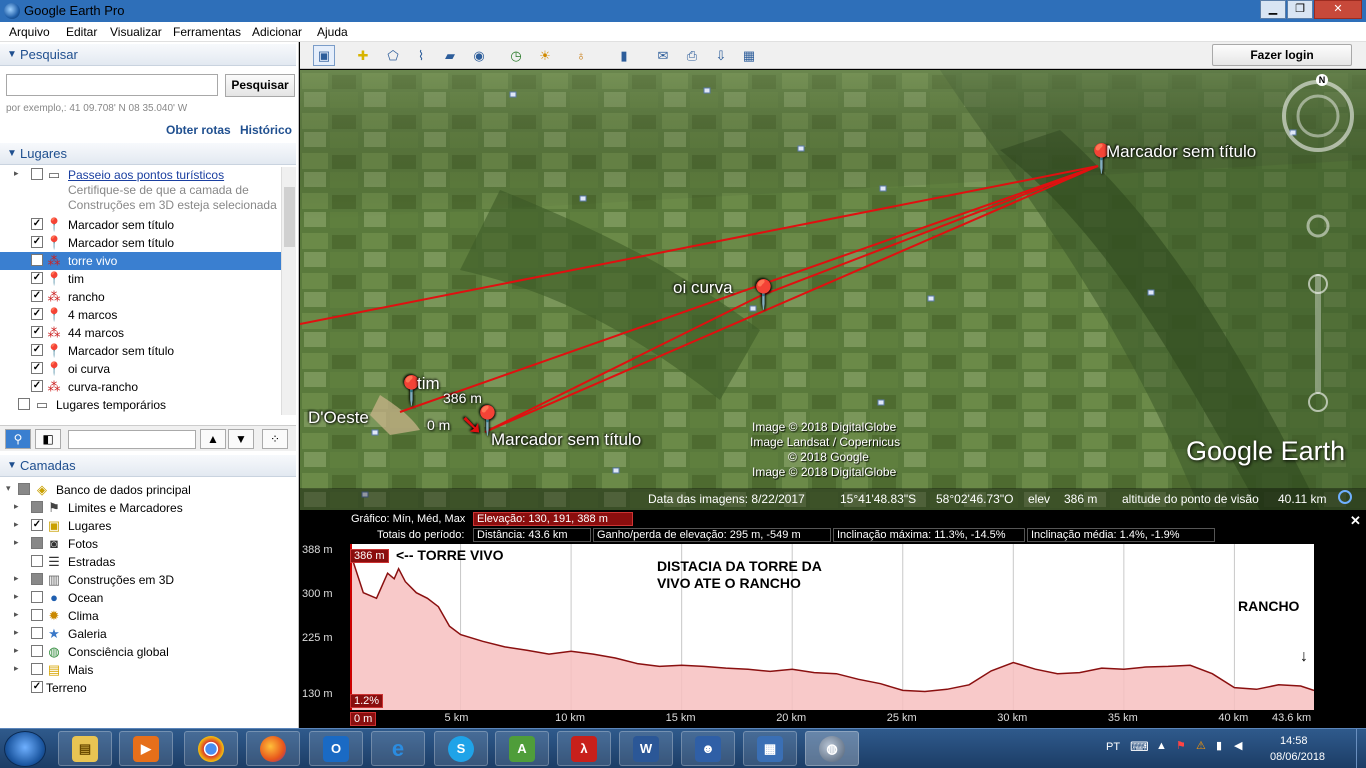 This screenshot has width=1366, height=768. What do you see at coordinates (692, 55) in the screenshot?
I see `print-icon: ⎙` at bounding box center [692, 55].